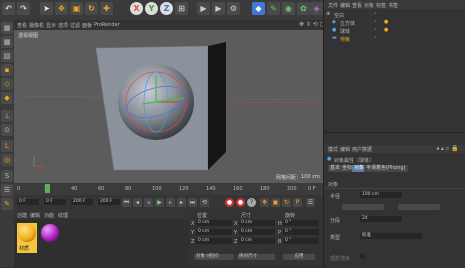 This screenshot has height=268, width=465. I want to click on lock-workplane-icon: ☰, so click(7, 190).